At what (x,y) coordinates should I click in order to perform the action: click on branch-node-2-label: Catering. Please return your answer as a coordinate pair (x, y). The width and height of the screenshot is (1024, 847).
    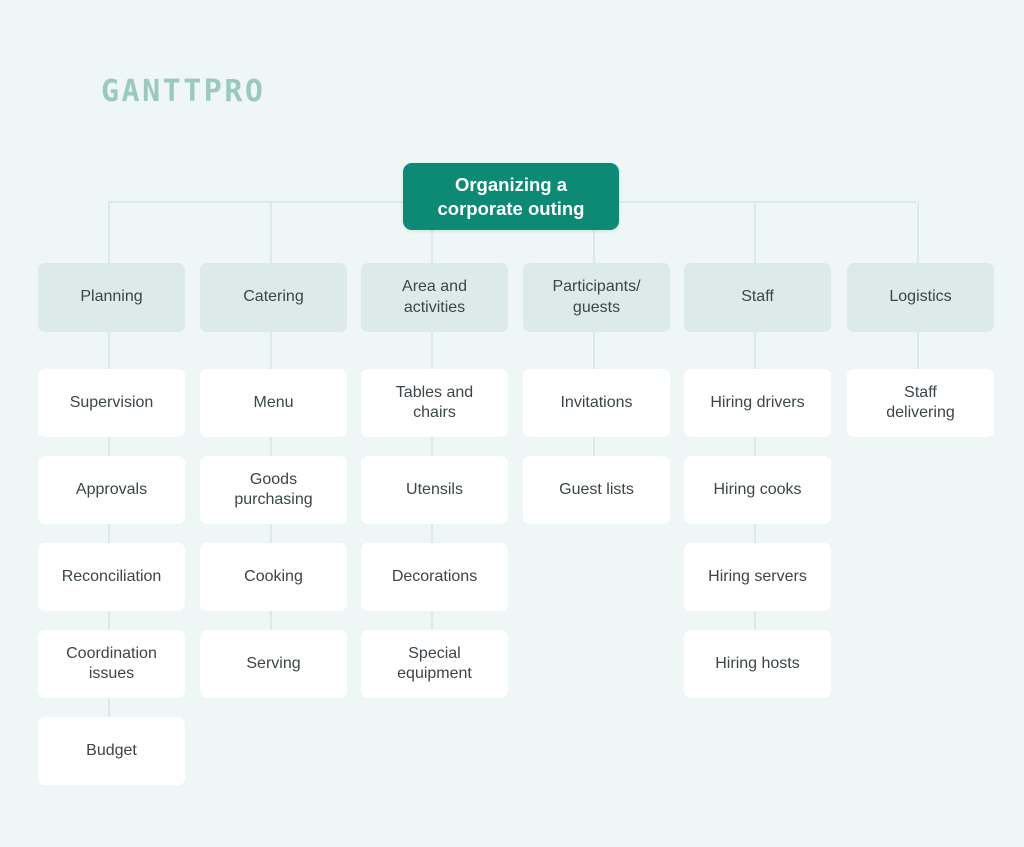
    Looking at the image, I should click on (273, 297).